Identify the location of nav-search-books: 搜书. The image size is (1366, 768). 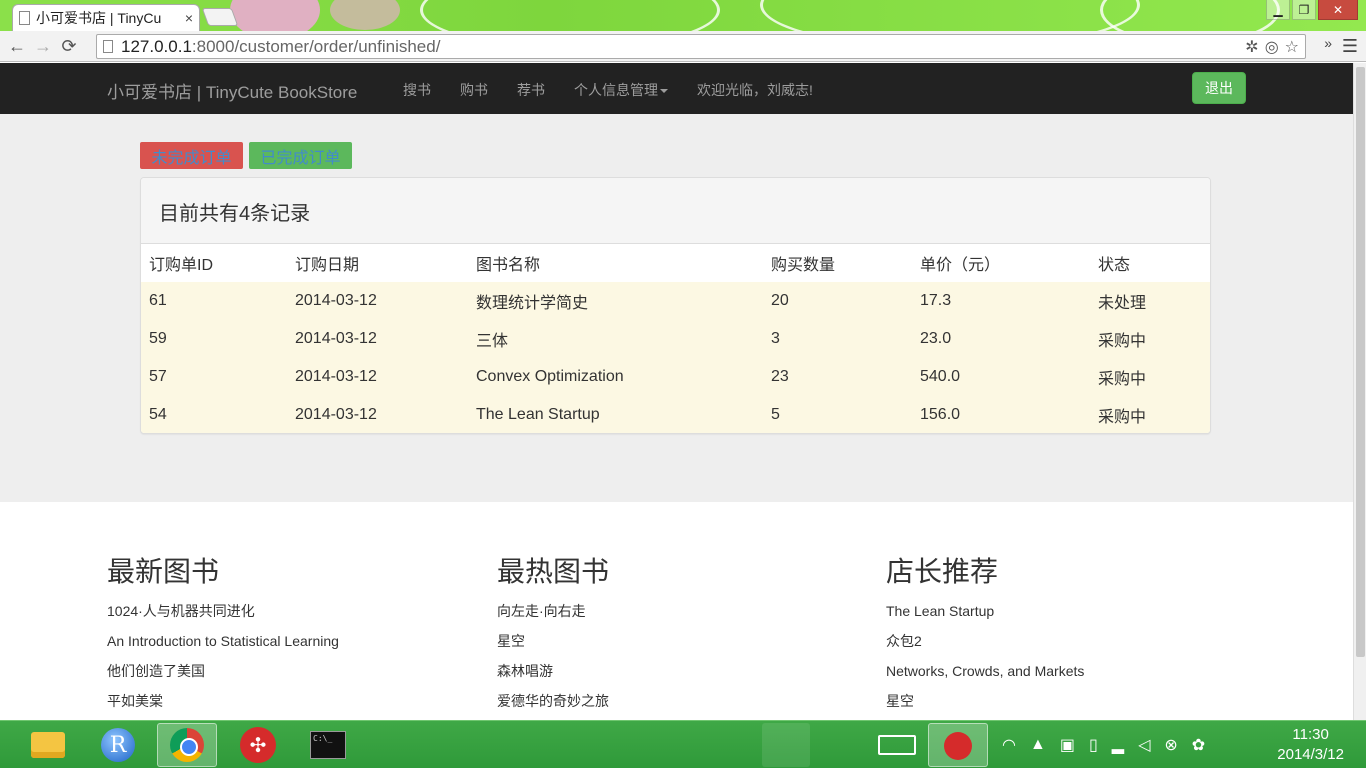
(417, 90).